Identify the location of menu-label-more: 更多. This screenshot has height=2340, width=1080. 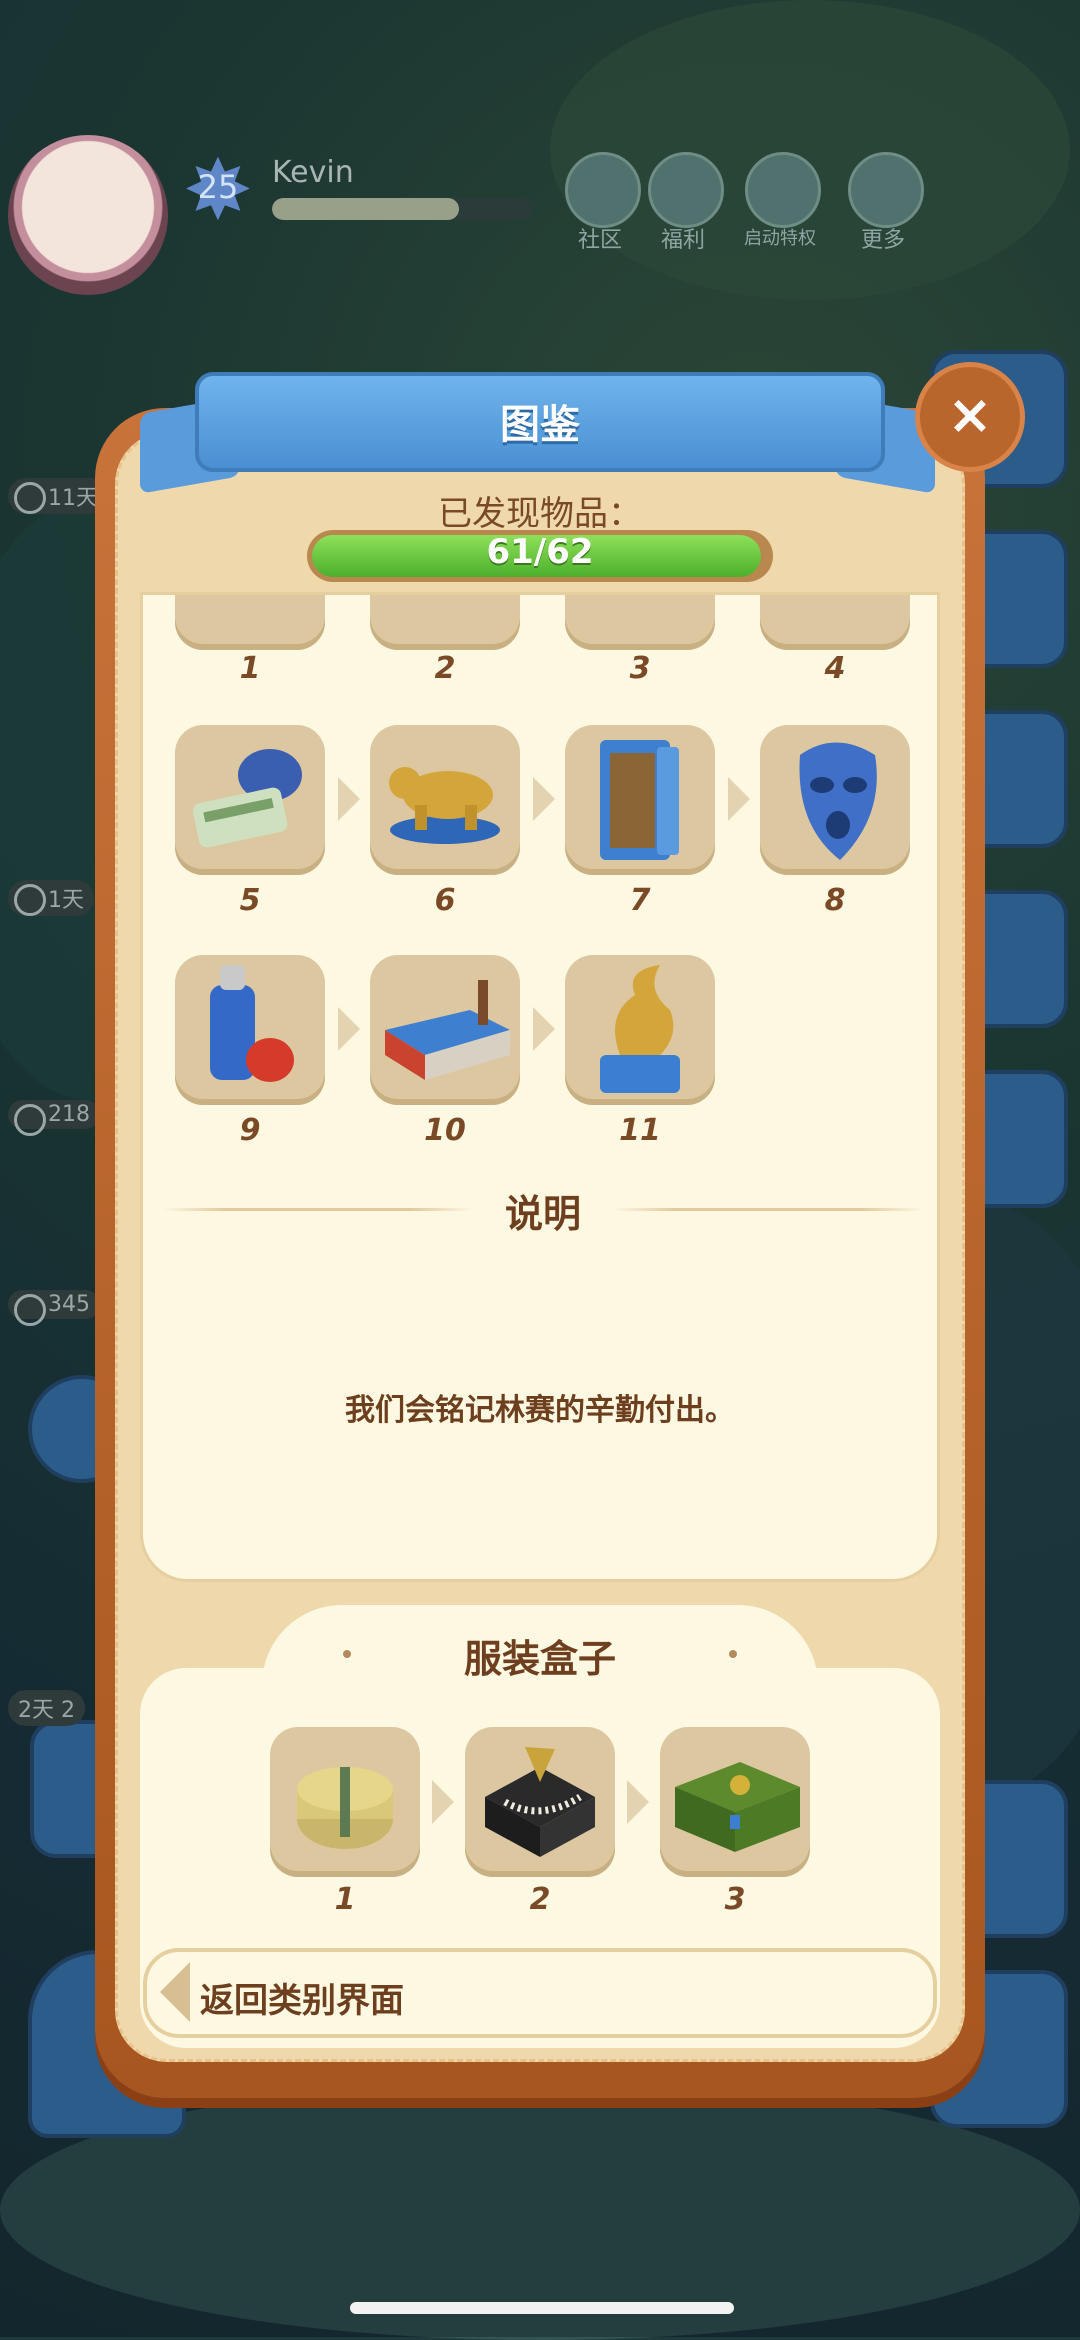
(883, 238).